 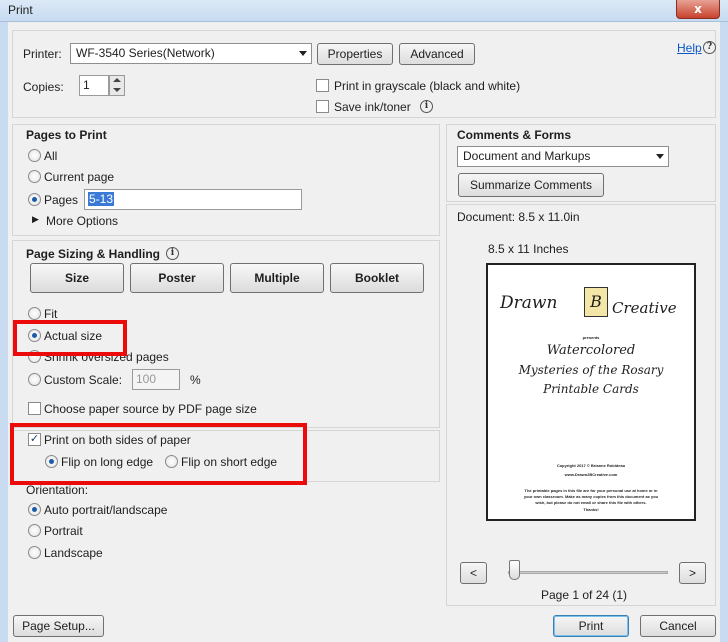 I want to click on copies-input: 1, so click(x=94, y=85).